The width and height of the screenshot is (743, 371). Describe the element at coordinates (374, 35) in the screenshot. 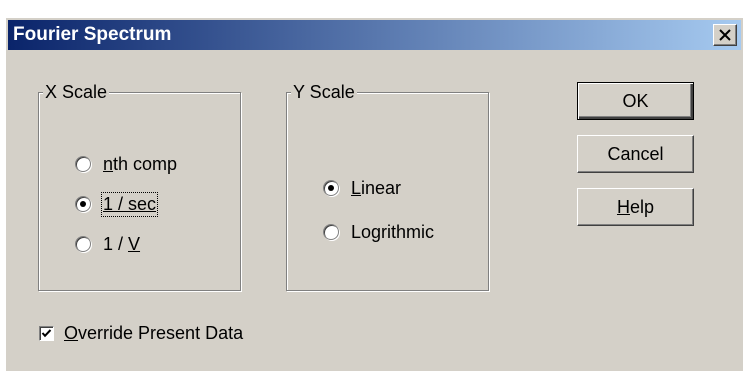

I see `title-bar: Fourier Spectrum` at that location.